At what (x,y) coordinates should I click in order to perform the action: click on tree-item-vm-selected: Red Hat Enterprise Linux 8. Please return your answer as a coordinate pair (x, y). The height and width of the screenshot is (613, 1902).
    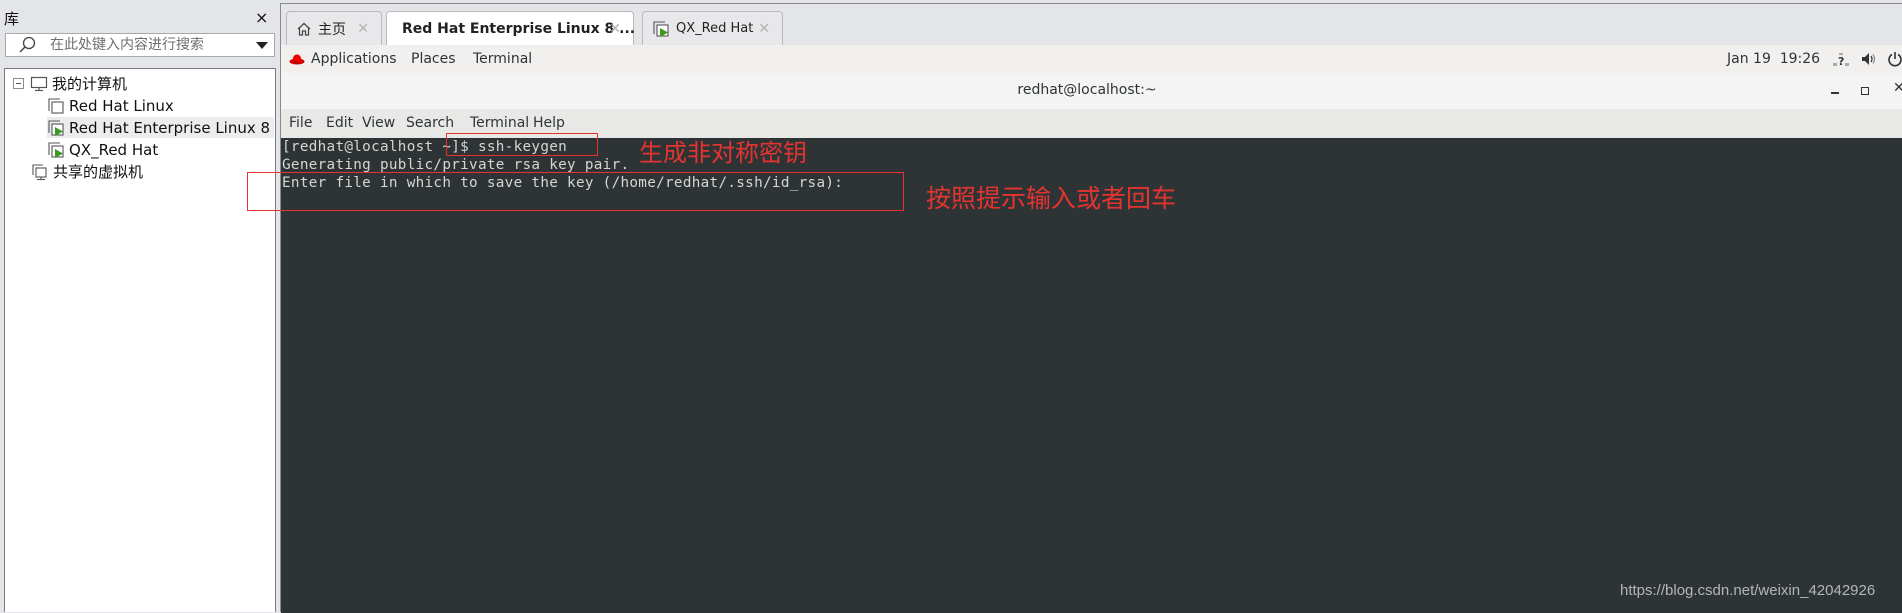
    Looking at the image, I should click on (161, 127).